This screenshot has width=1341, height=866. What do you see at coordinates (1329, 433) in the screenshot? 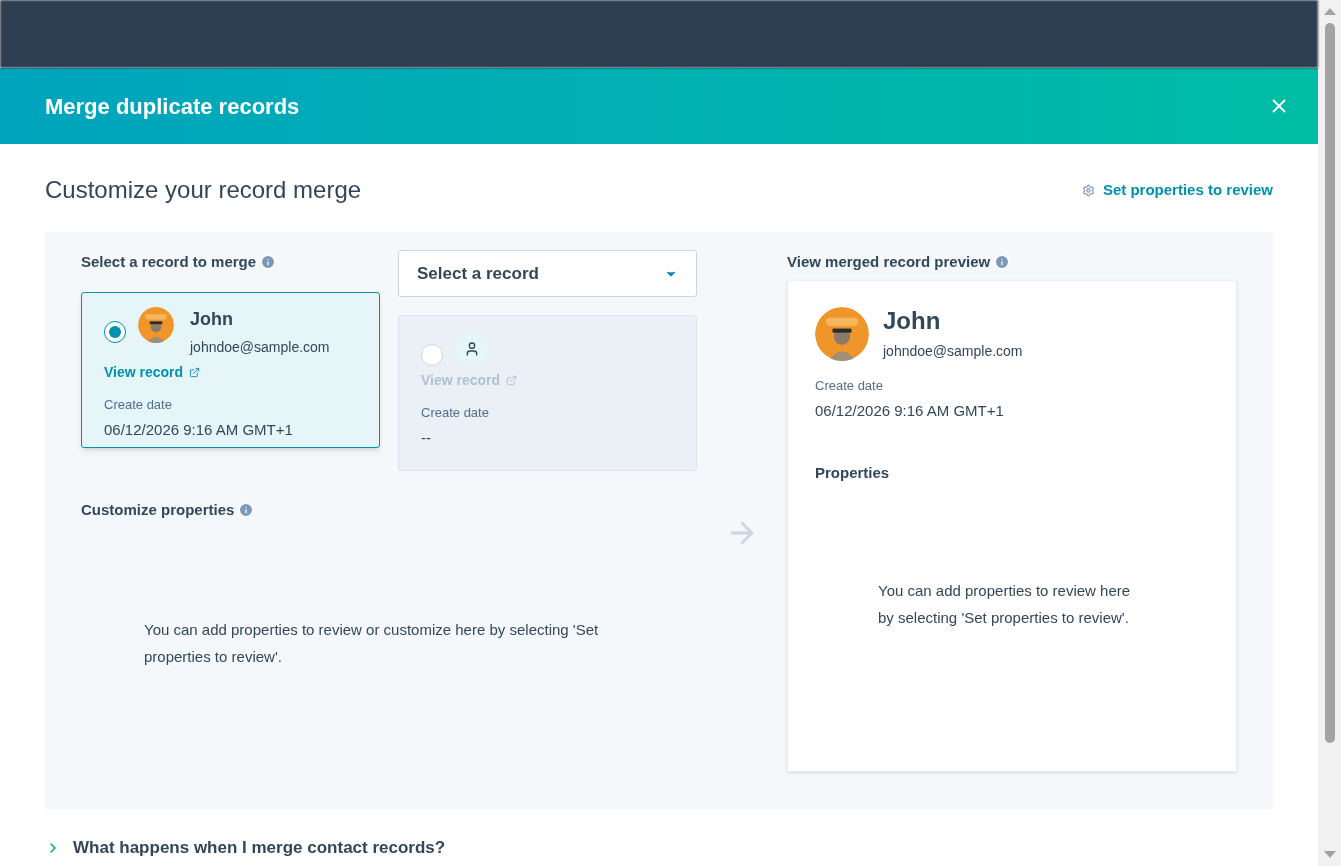
I see `scrollbar` at bounding box center [1329, 433].